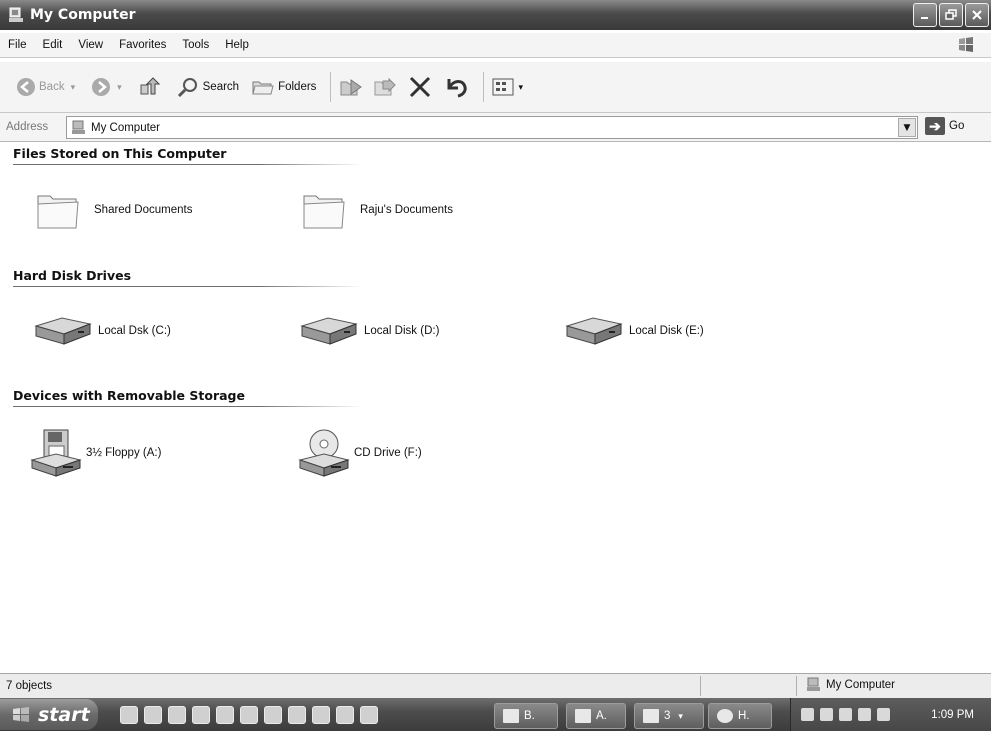 This screenshot has width=991, height=731. What do you see at coordinates (53, 45) in the screenshot?
I see `menu-edit: Edit` at bounding box center [53, 45].